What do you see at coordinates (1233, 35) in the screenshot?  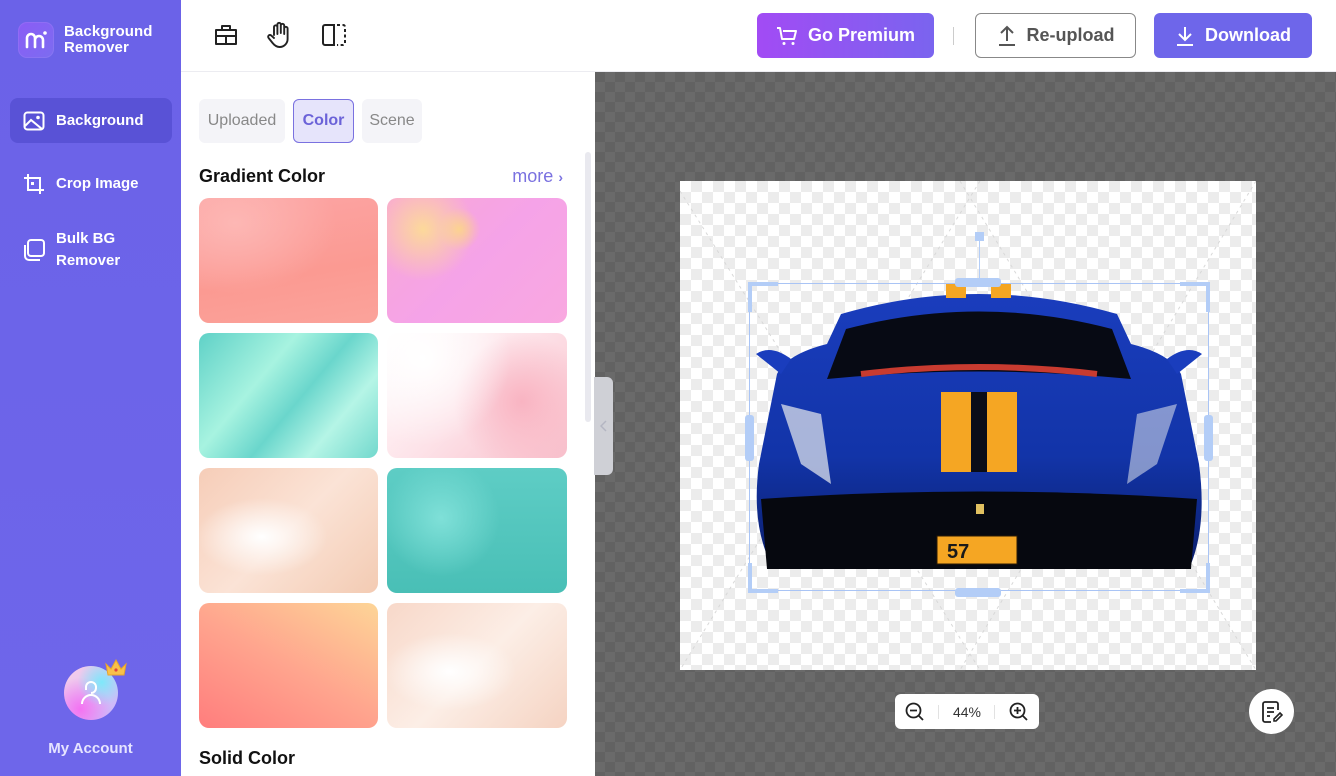 I see `download-button: Download` at bounding box center [1233, 35].